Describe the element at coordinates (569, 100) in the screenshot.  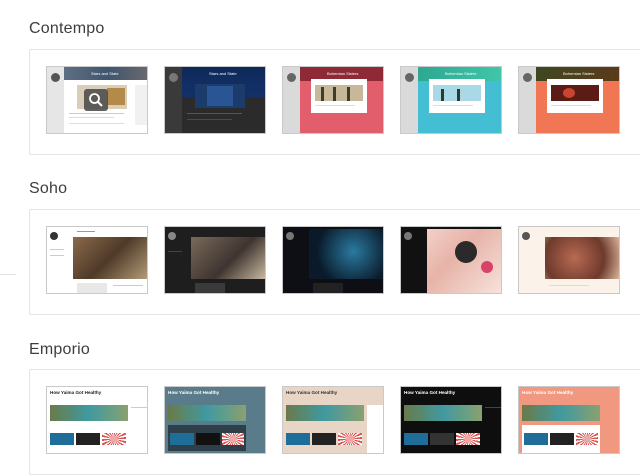
I see `theme-thumbnail-contempo-orange: Bohemian Sisters` at that location.